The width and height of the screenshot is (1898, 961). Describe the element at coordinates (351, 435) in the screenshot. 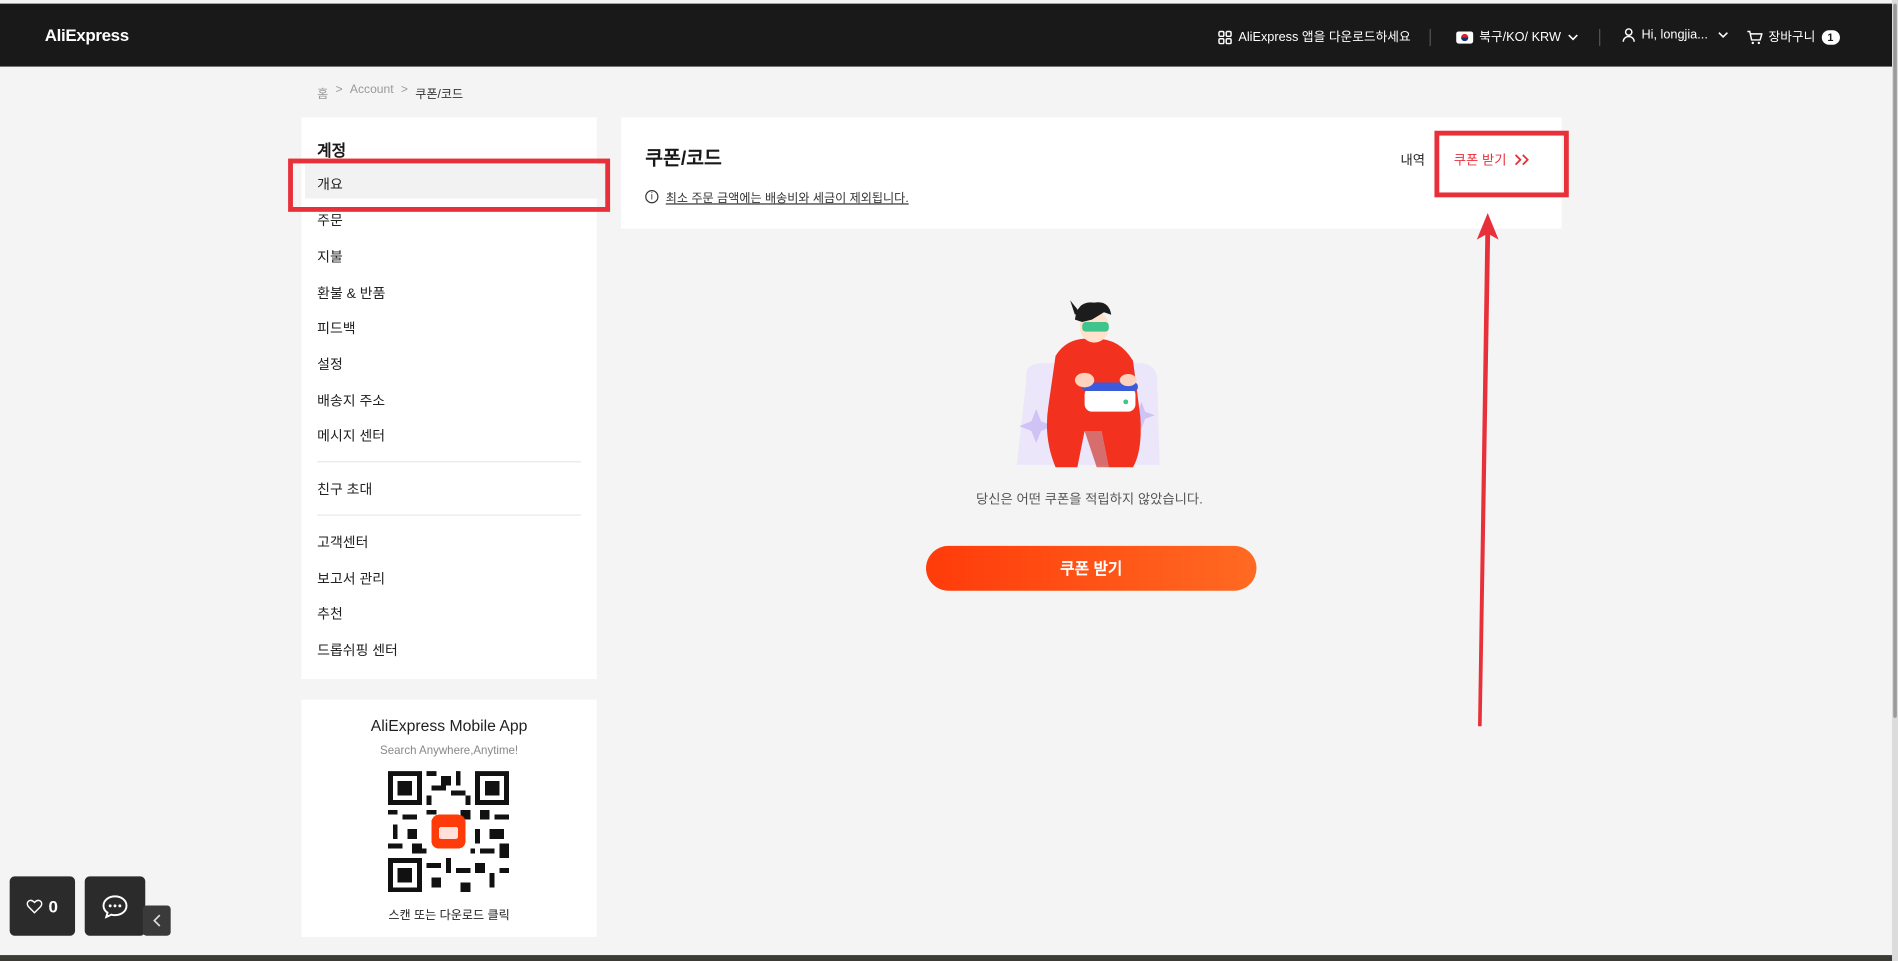

I see `sidebar-item-message-center: 메시지 센터` at that location.